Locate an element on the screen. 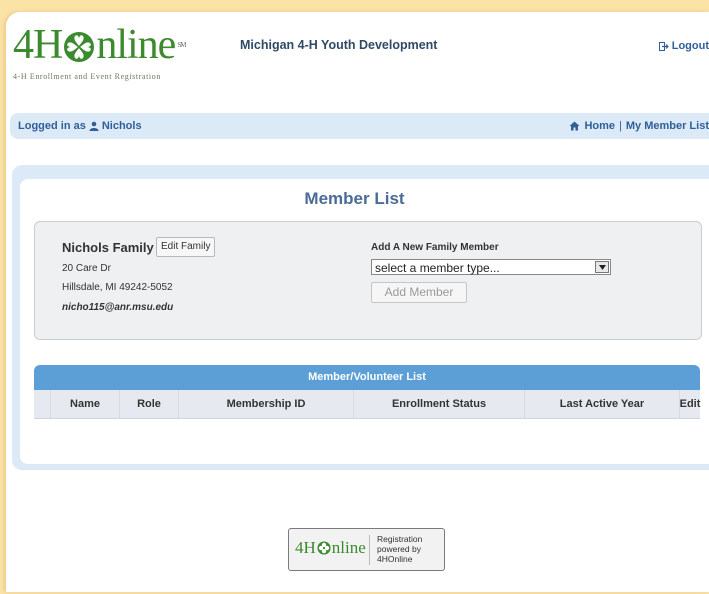 The image size is (709, 594). column-header-enrollment-status: Enrollment Status is located at coordinates (439, 404).